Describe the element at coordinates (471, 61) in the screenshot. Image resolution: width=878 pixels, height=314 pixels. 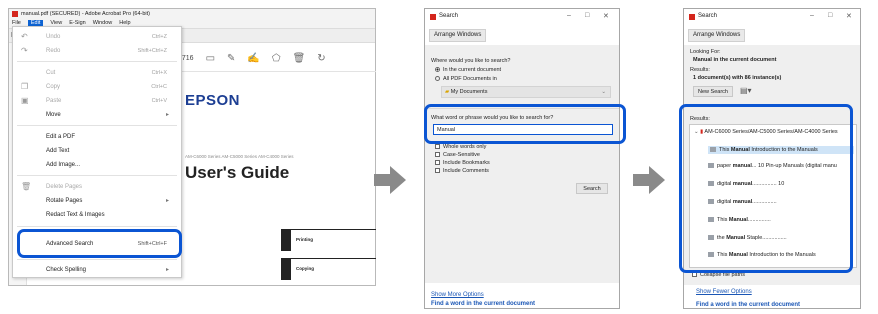
I see `where-question: Where would you like to search?` at that location.